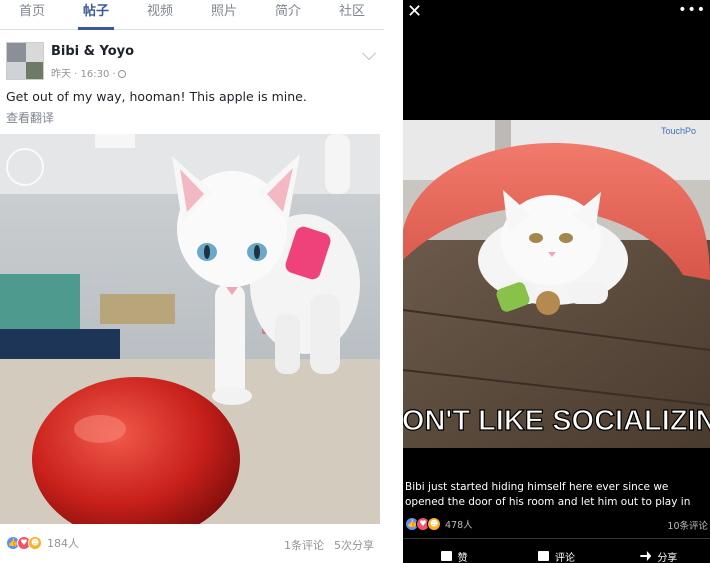  Describe the element at coordinates (92, 51) in the screenshot. I see `author-name: Bibi & Yoyo` at that location.